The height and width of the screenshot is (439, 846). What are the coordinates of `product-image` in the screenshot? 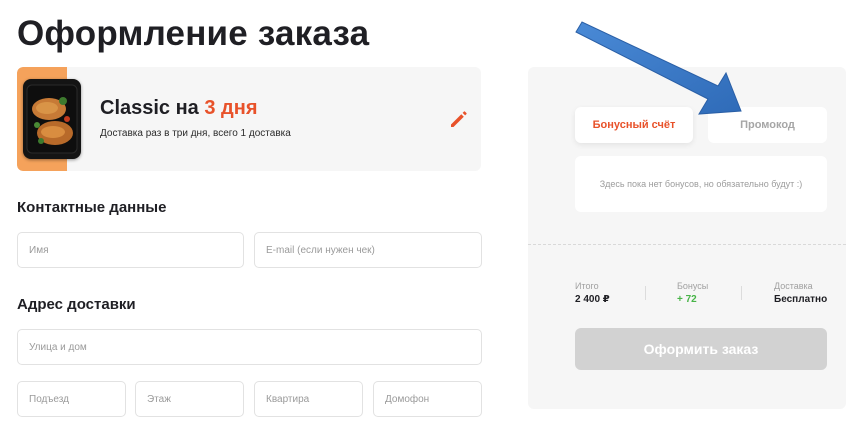 It's located at (52, 119).